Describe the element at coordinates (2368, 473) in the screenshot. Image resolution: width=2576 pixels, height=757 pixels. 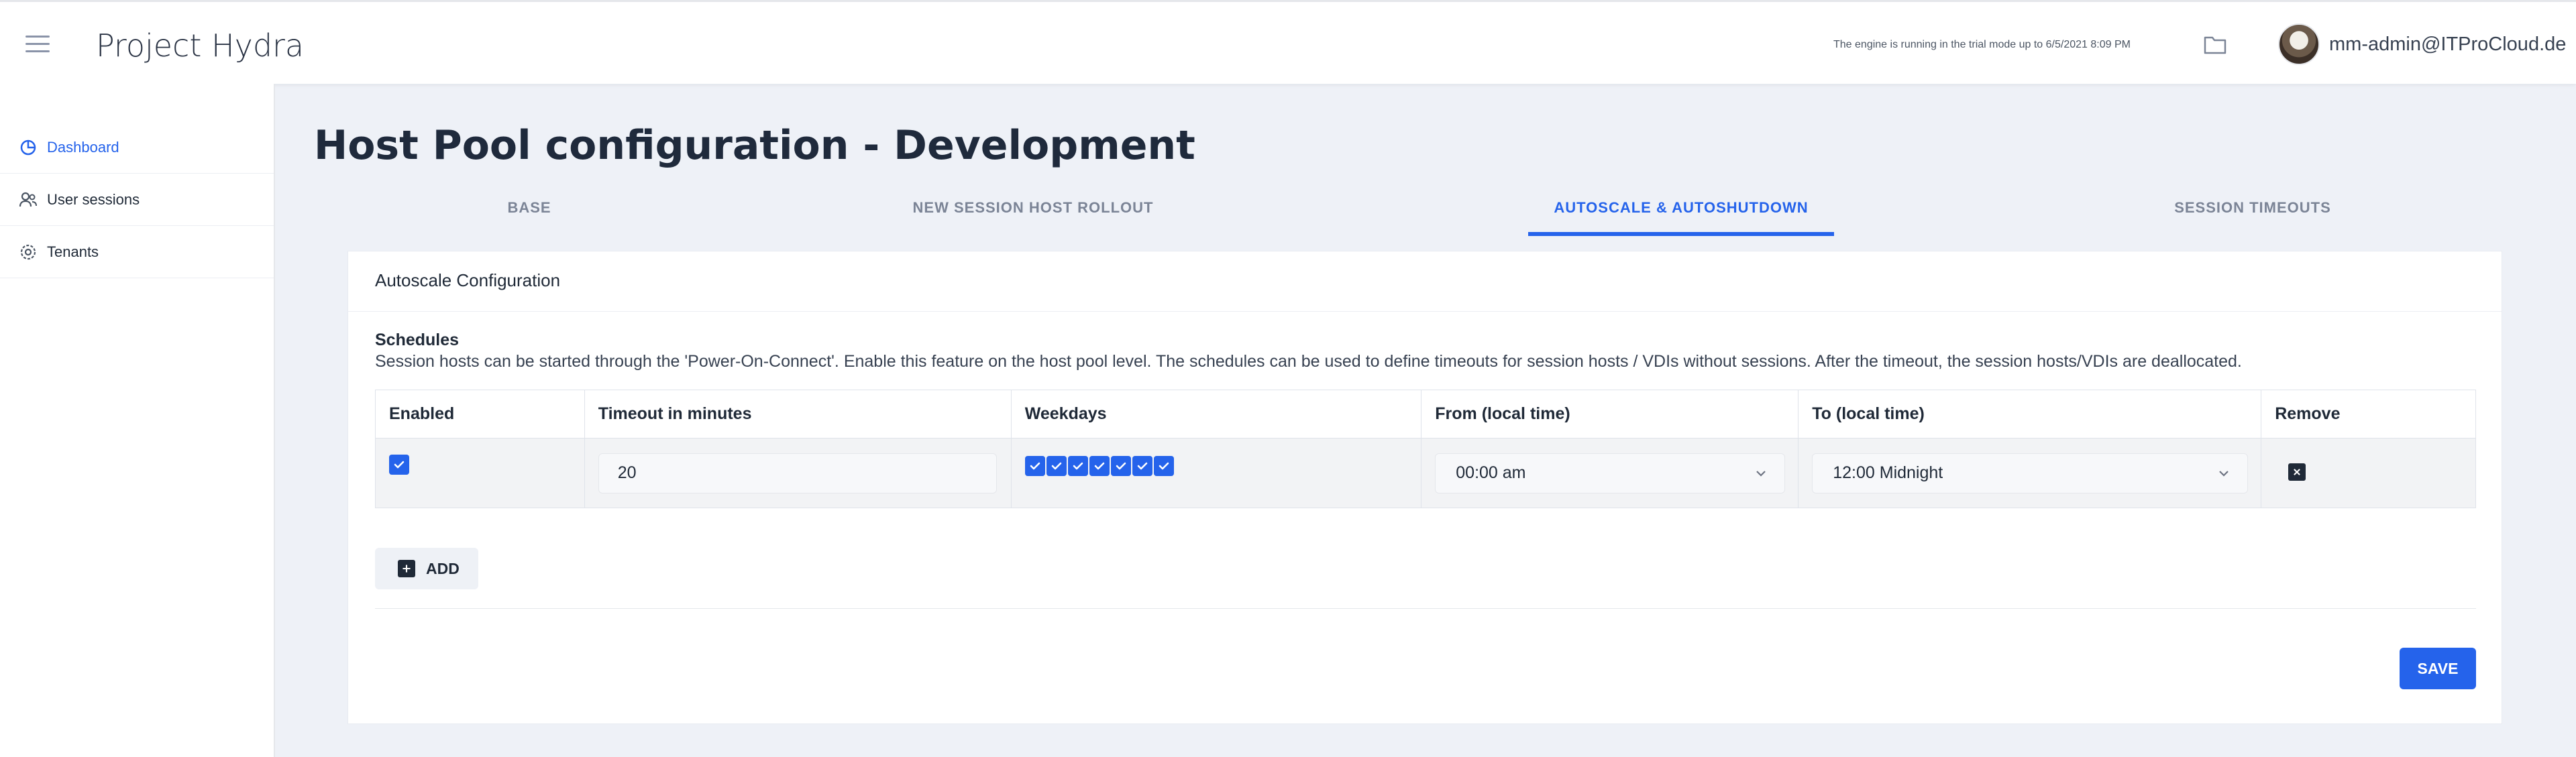
I see `remove-cell` at that location.